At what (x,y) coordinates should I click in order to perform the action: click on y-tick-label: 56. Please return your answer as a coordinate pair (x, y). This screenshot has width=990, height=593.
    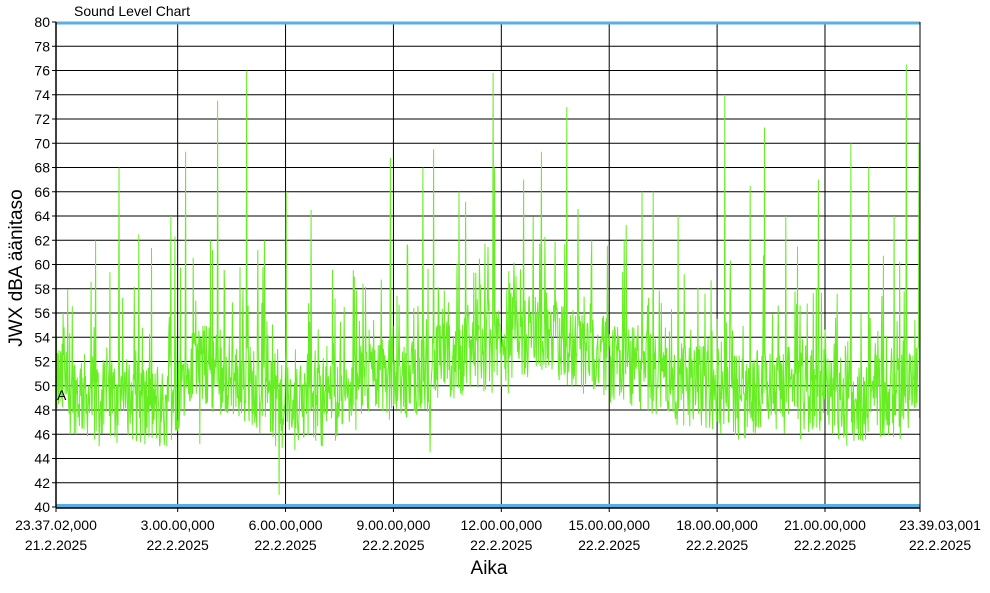
    Looking at the image, I should click on (42, 313).